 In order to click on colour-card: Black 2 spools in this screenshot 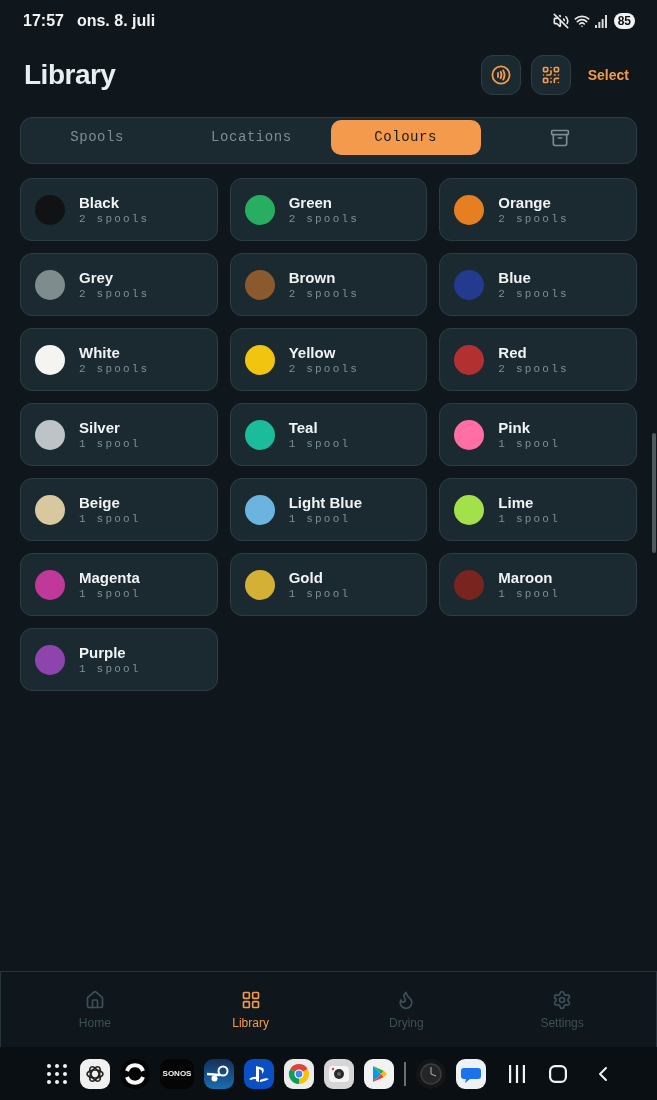, I will do `click(119, 209)`.